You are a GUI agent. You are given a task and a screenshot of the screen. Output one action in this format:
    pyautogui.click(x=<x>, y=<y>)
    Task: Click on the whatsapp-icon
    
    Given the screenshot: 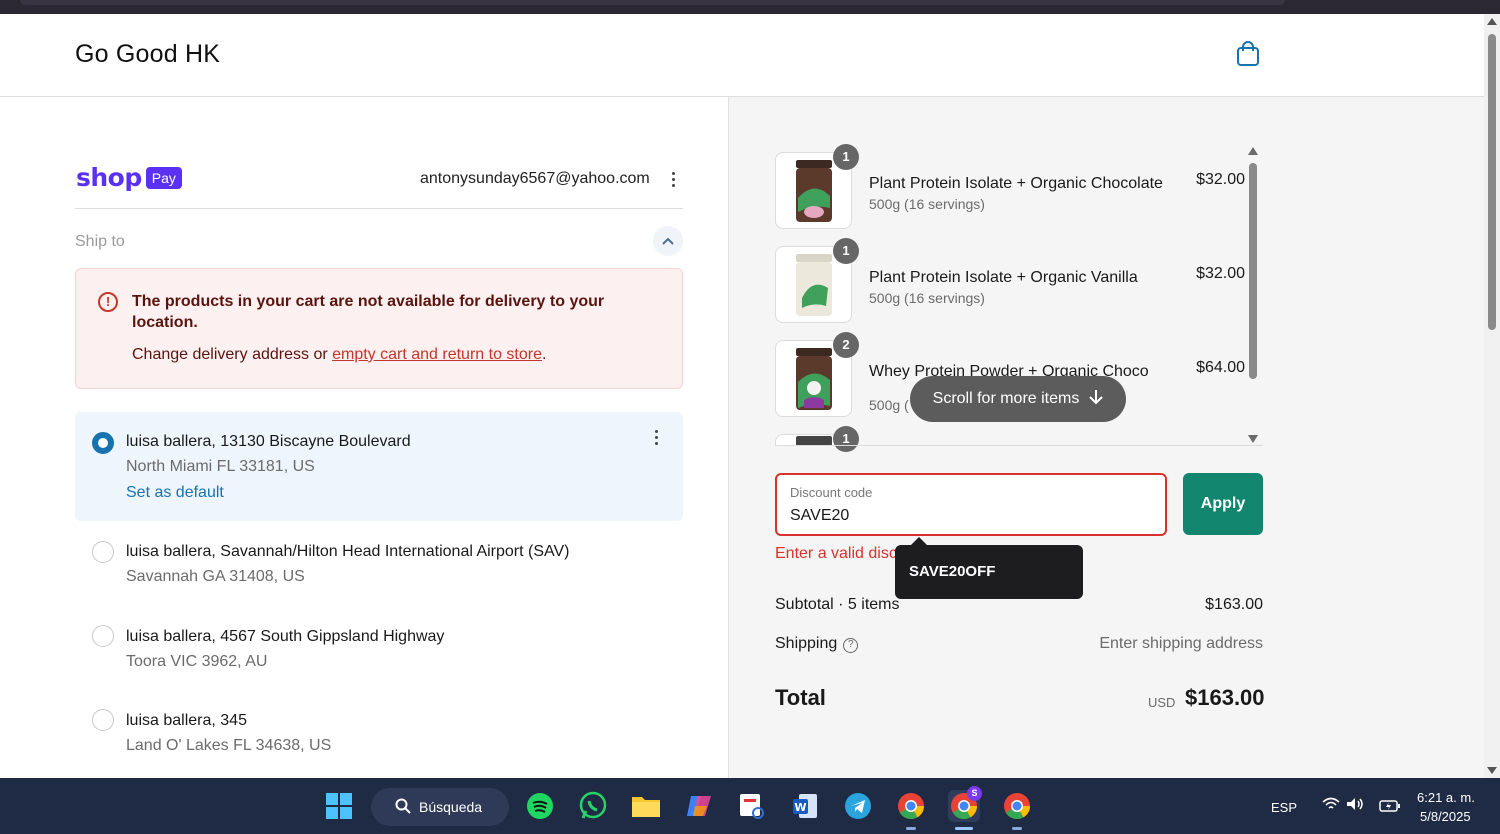 What is the action you would take?
    pyautogui.click(x=593, y=806)
    